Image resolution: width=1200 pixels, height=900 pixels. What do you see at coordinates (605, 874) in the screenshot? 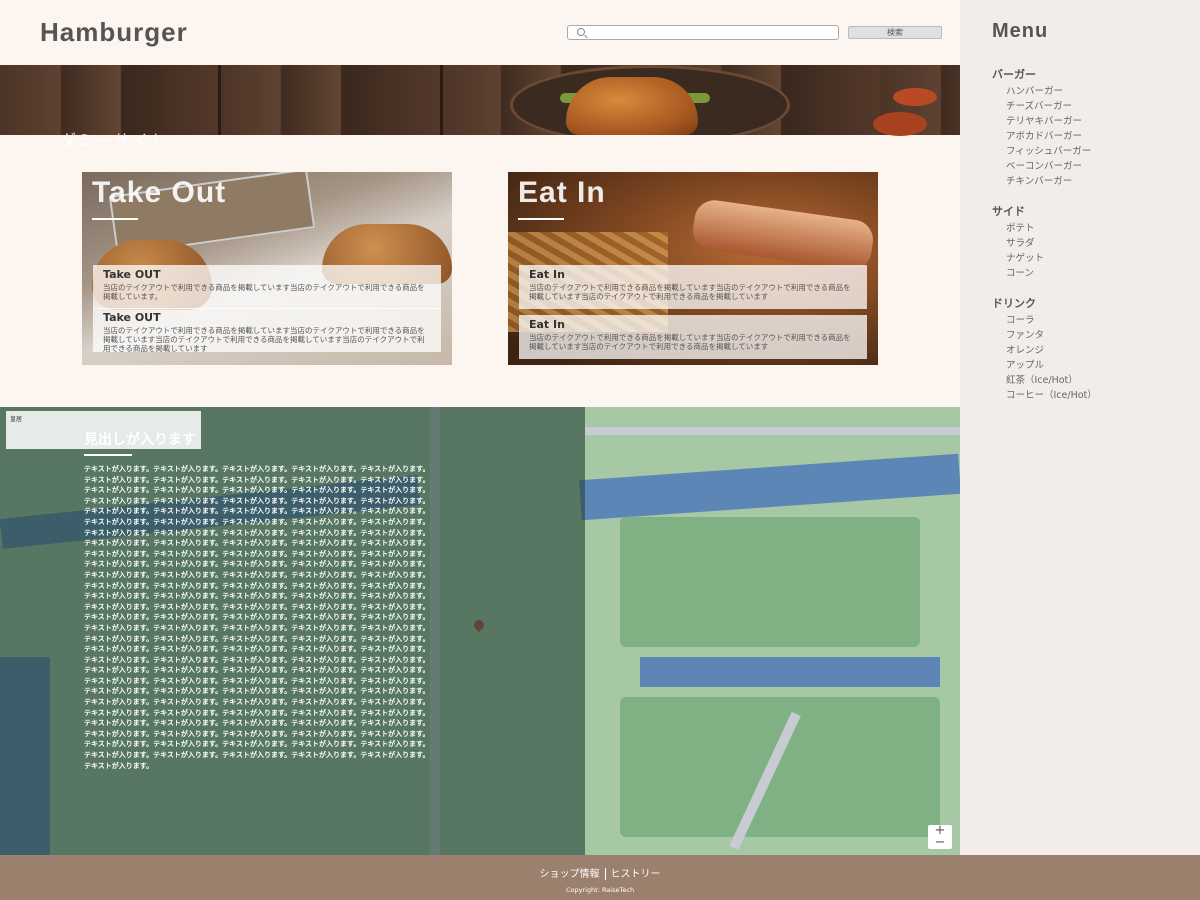
I see `footer-link-separator` at bounding box center [605, 874].